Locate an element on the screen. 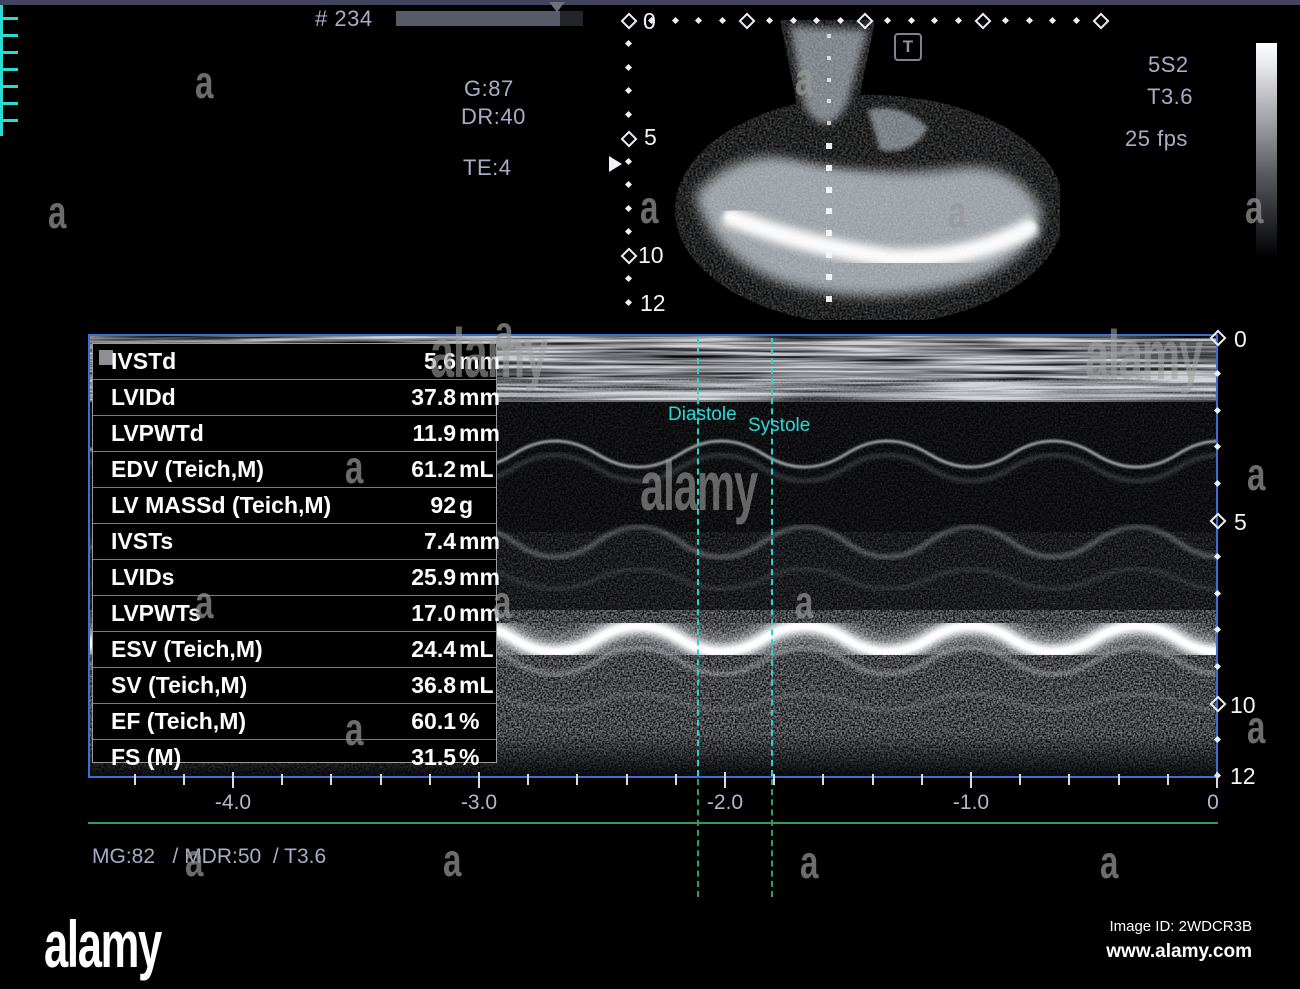 The image size is (1300, 989). measurement-value: 11.9 is located at coordinates (434, 433).